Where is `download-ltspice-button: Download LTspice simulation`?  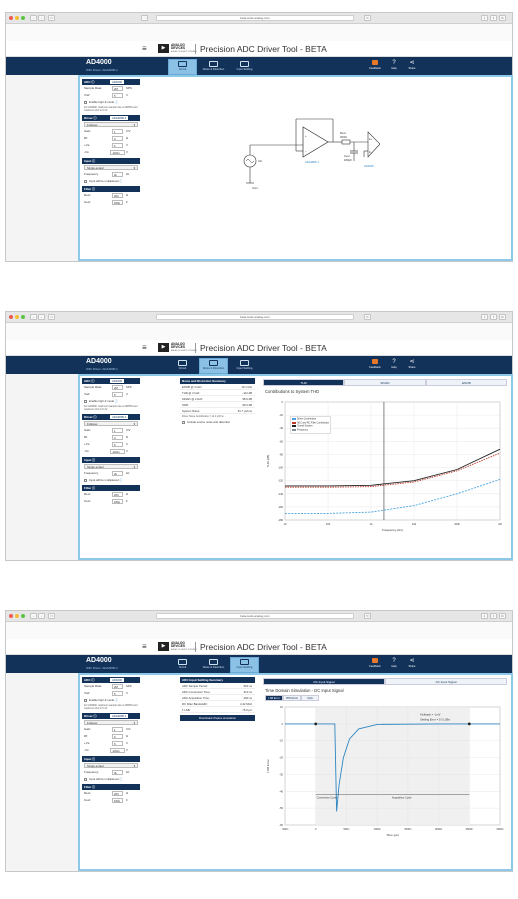 download-ltspice-button: Download LTspice simulation is located at coordinates (217, 718).